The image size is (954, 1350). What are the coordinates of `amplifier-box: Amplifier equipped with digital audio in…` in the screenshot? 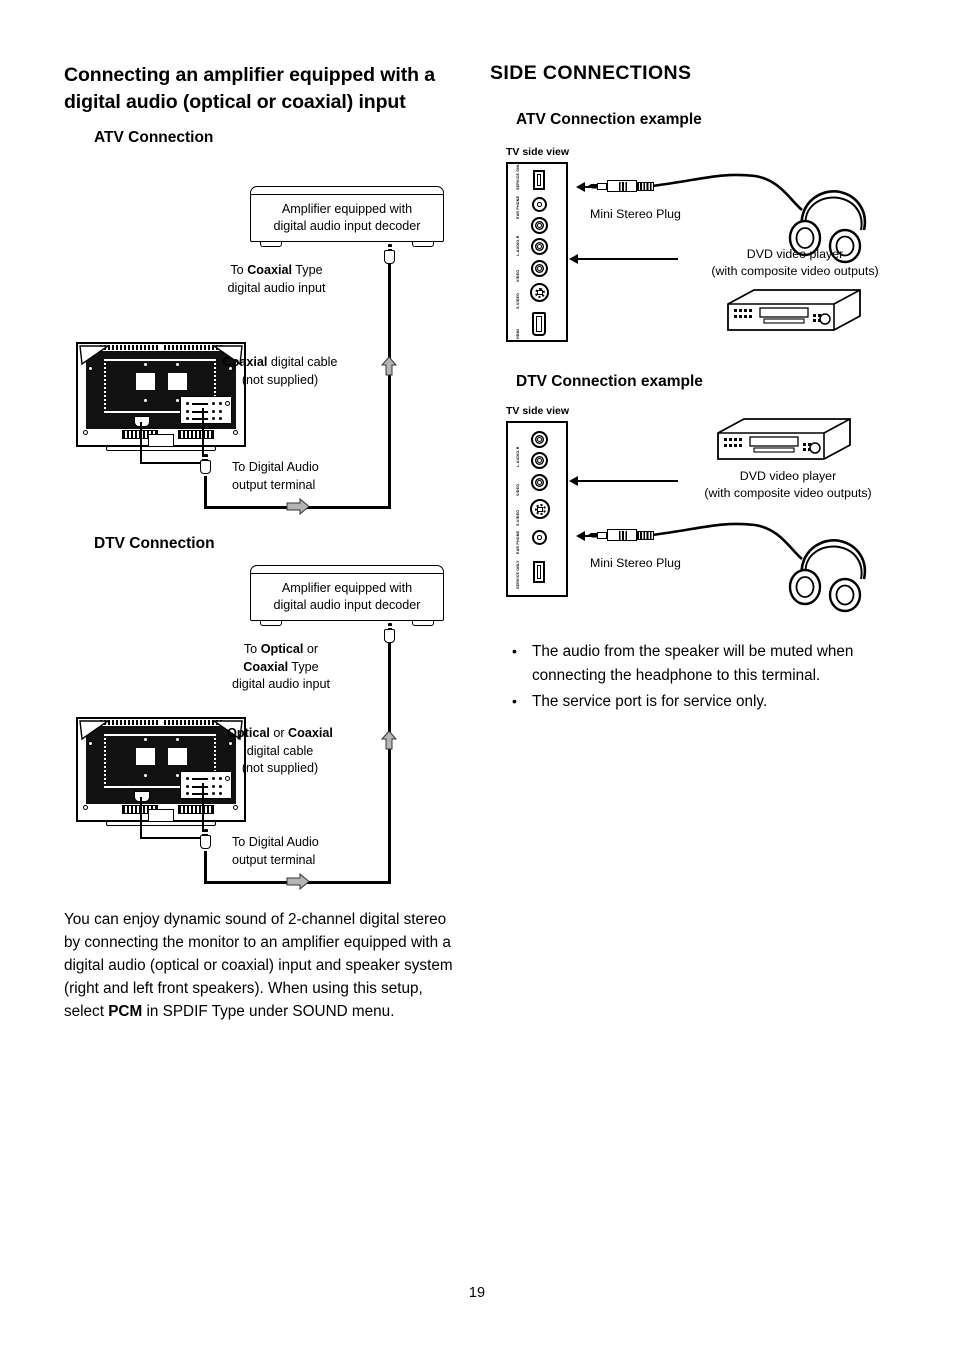 It's located at (347, 218).